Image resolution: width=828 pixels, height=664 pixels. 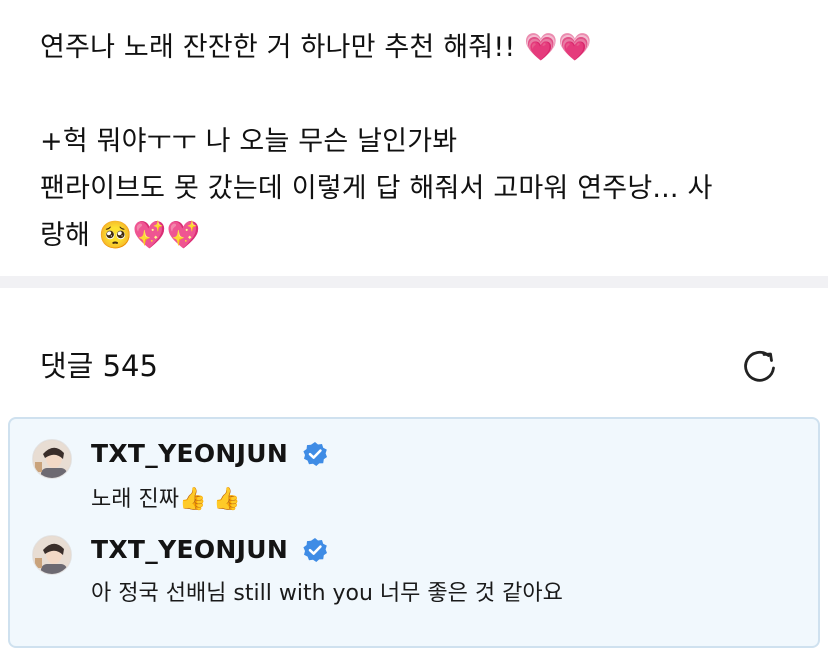 I want to click on comment-text: 아 정국 선배님 still with you 너무 좋은 것 같아요, so click(x=327, y=593).